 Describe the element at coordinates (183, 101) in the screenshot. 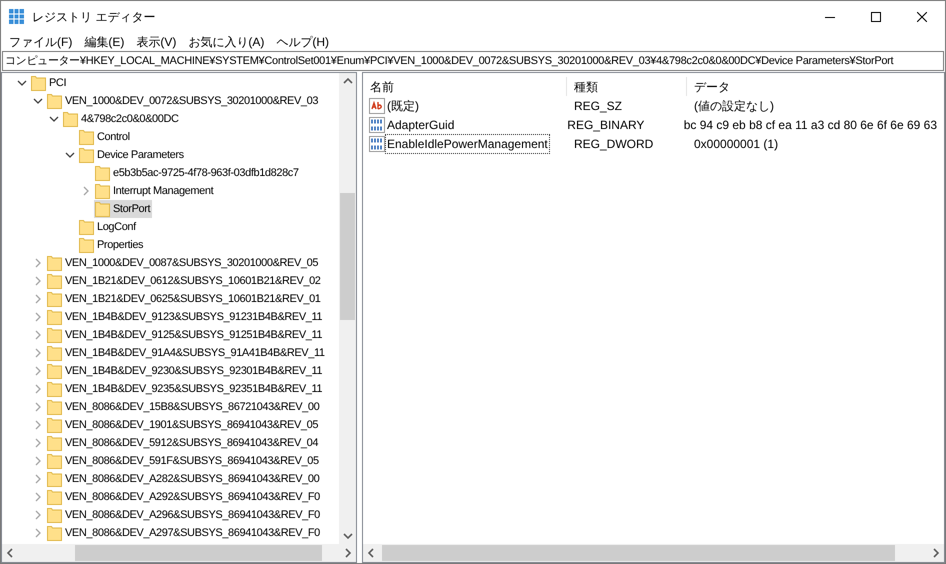

I see `tree-item: VEN_1000&DEV_0072&SUBSYS_30201000&REV_03` at that location.